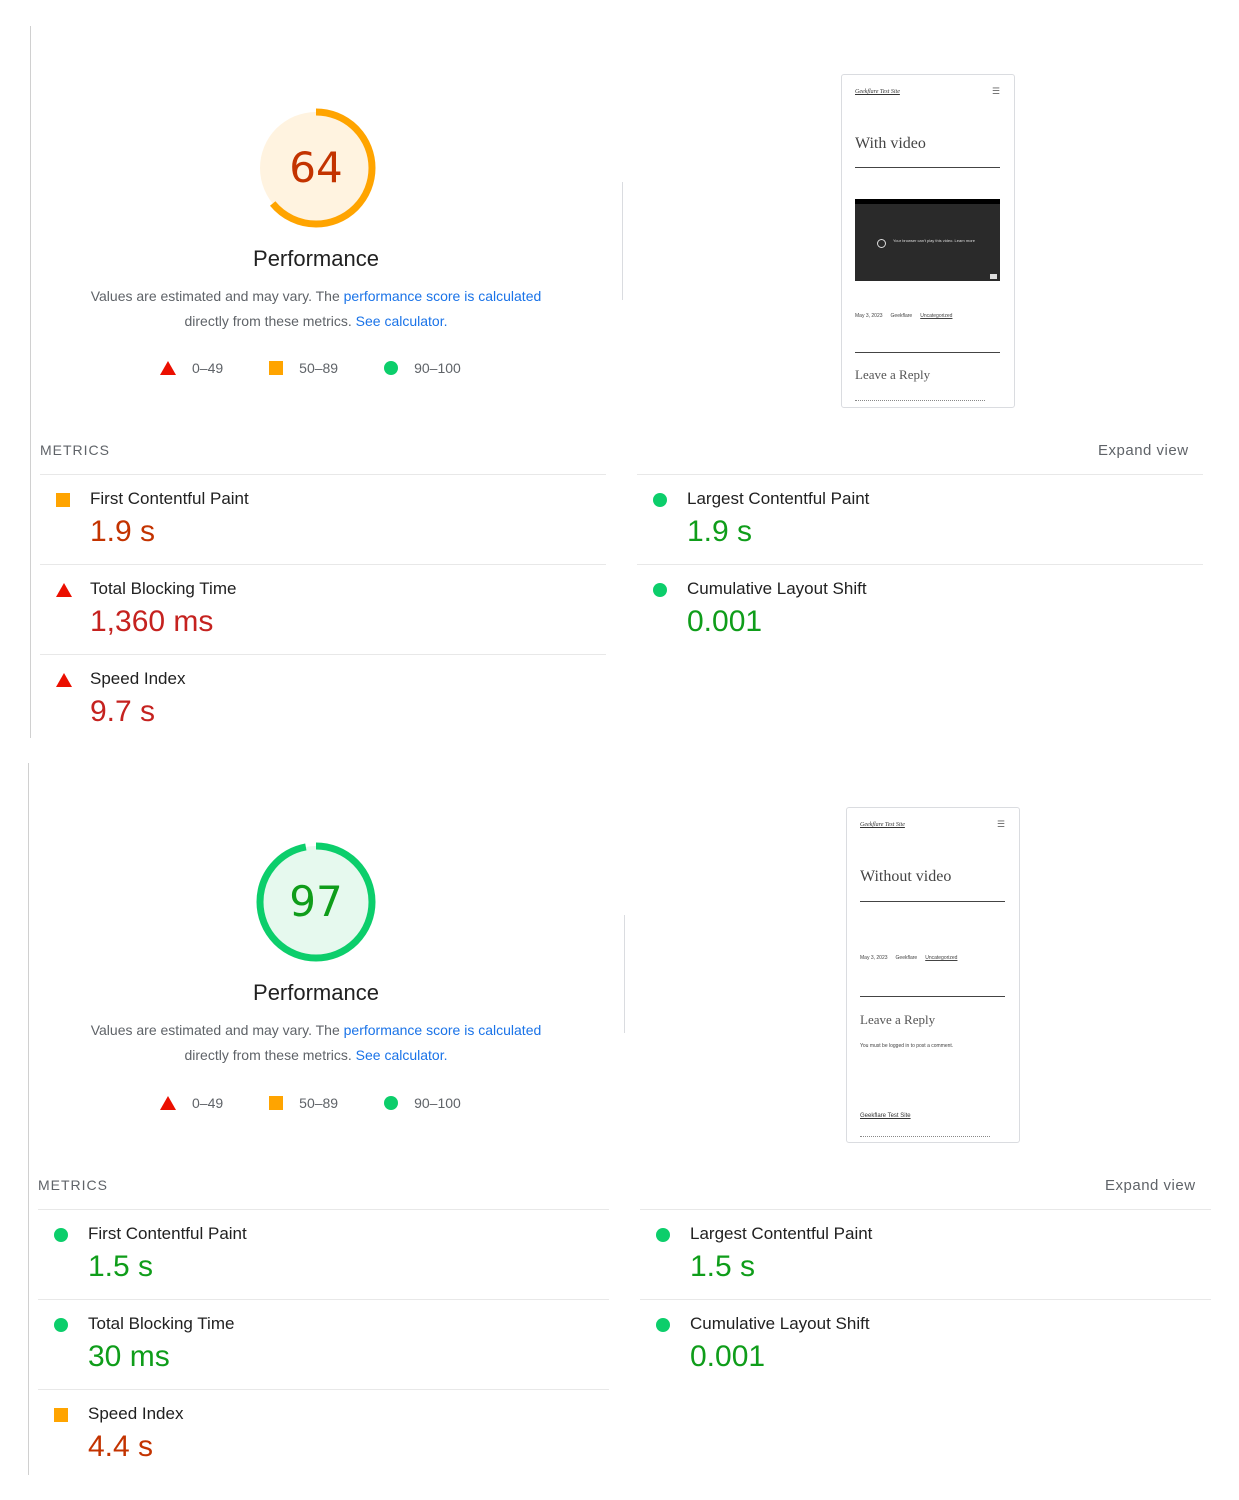 Image resolution: width=1239 pixels, height=1500 pixels. What do you see at coordinates (936, 316) in the screenshot?
I see `meta-category: Uncategorized` at bounding box center [936, 316].